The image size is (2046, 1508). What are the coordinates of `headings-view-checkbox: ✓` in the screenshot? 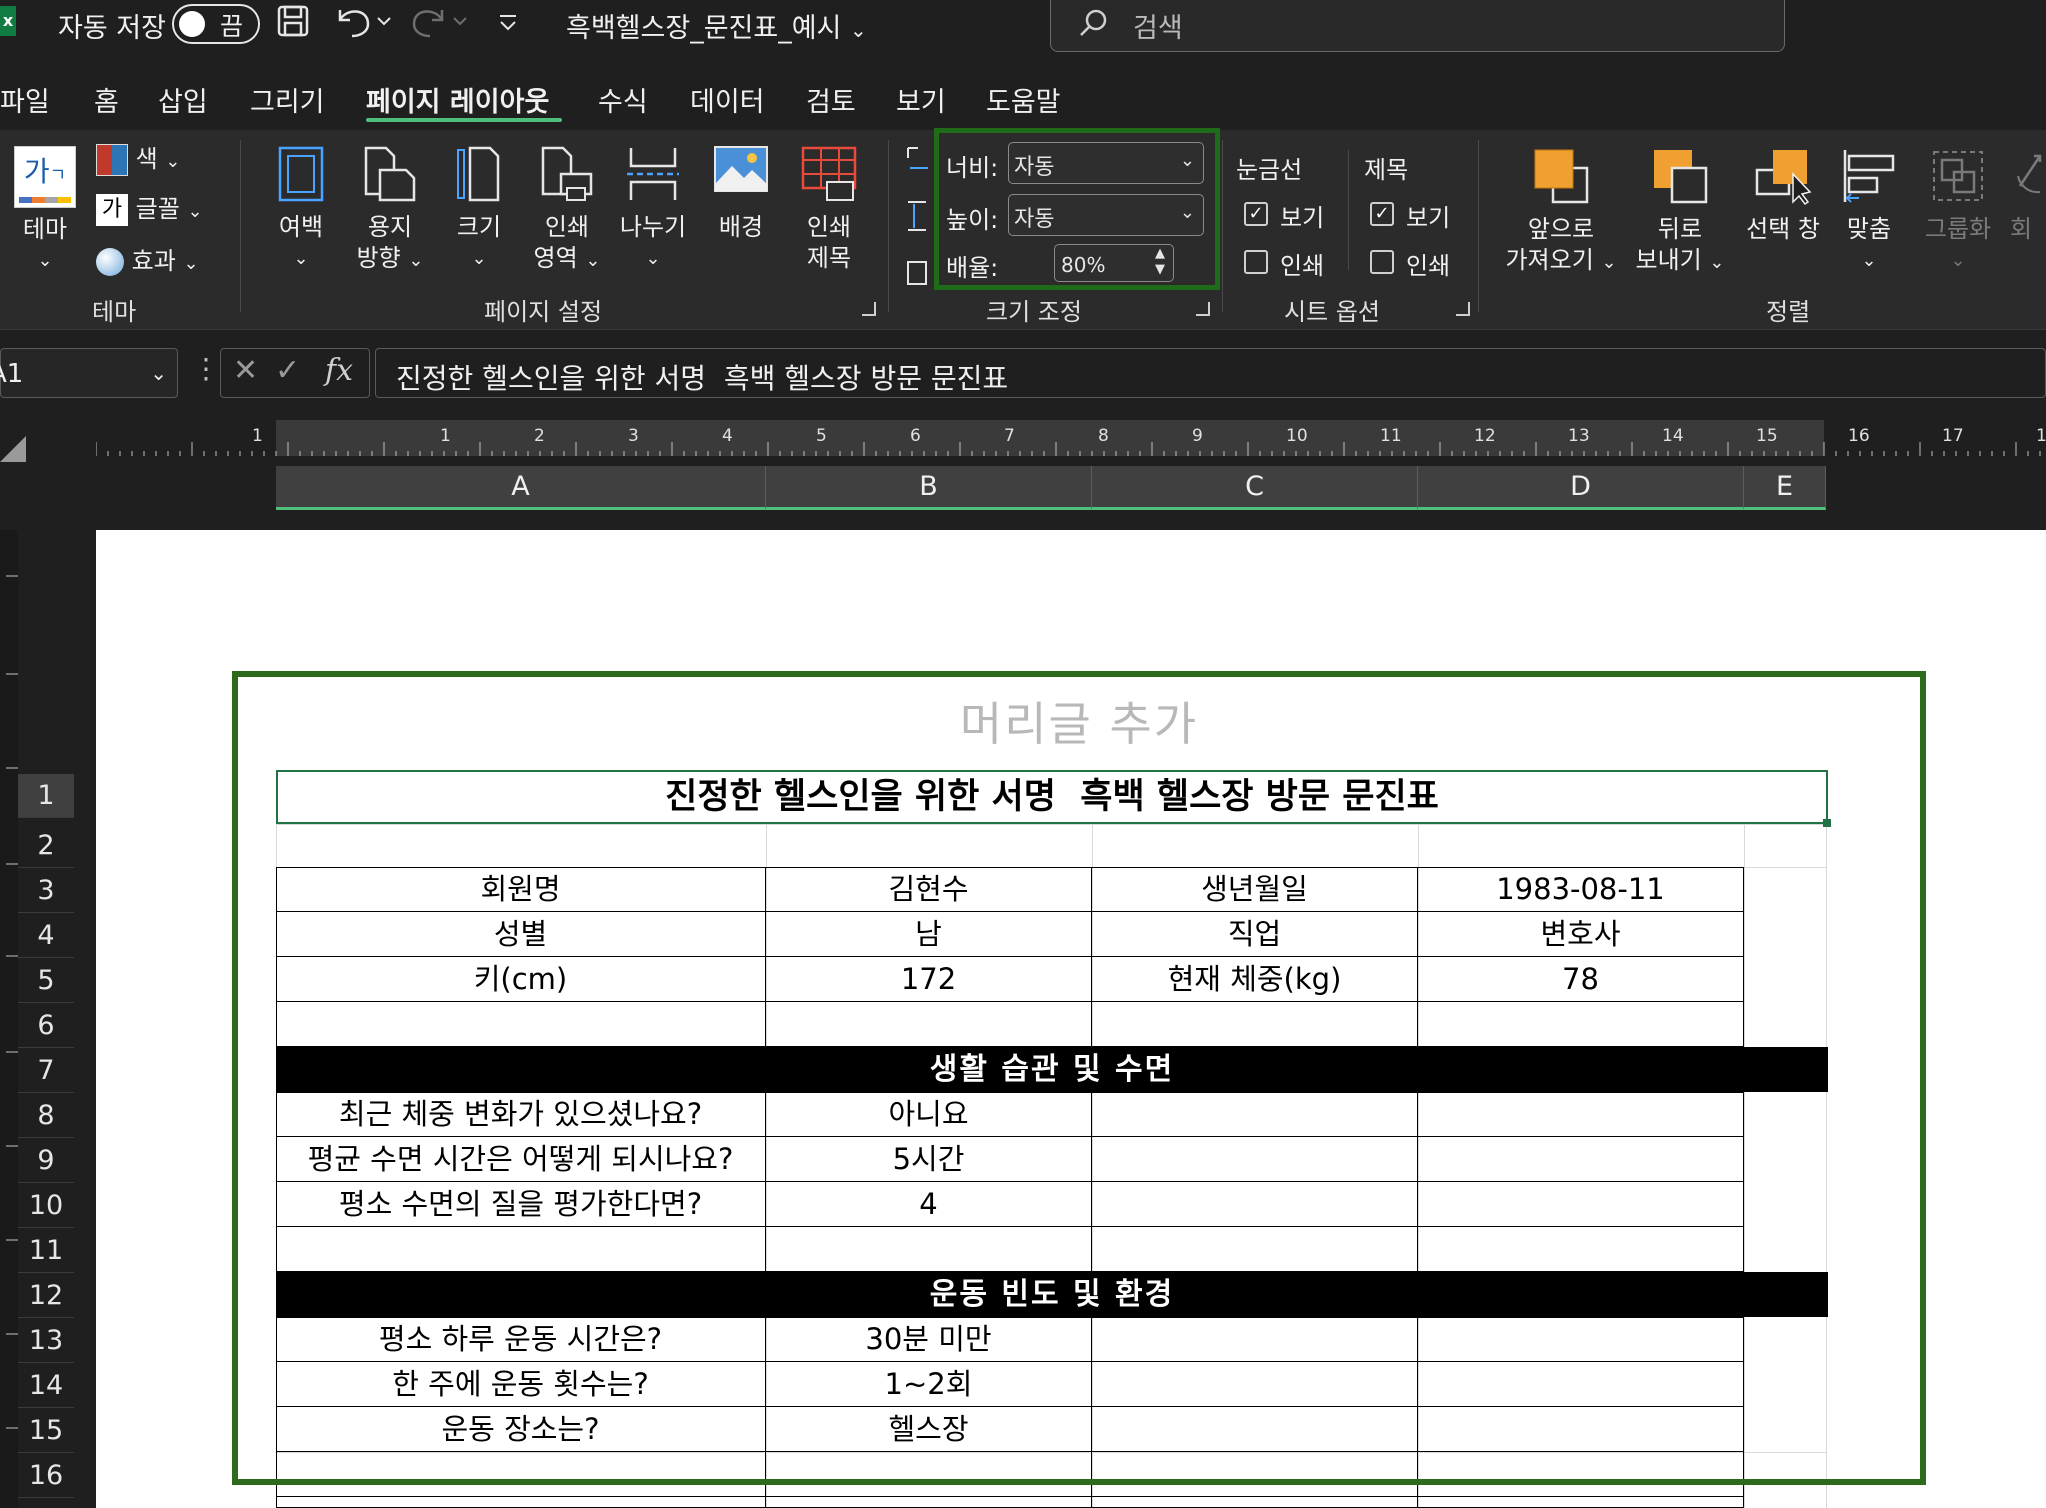 It's located at (1382, 214).